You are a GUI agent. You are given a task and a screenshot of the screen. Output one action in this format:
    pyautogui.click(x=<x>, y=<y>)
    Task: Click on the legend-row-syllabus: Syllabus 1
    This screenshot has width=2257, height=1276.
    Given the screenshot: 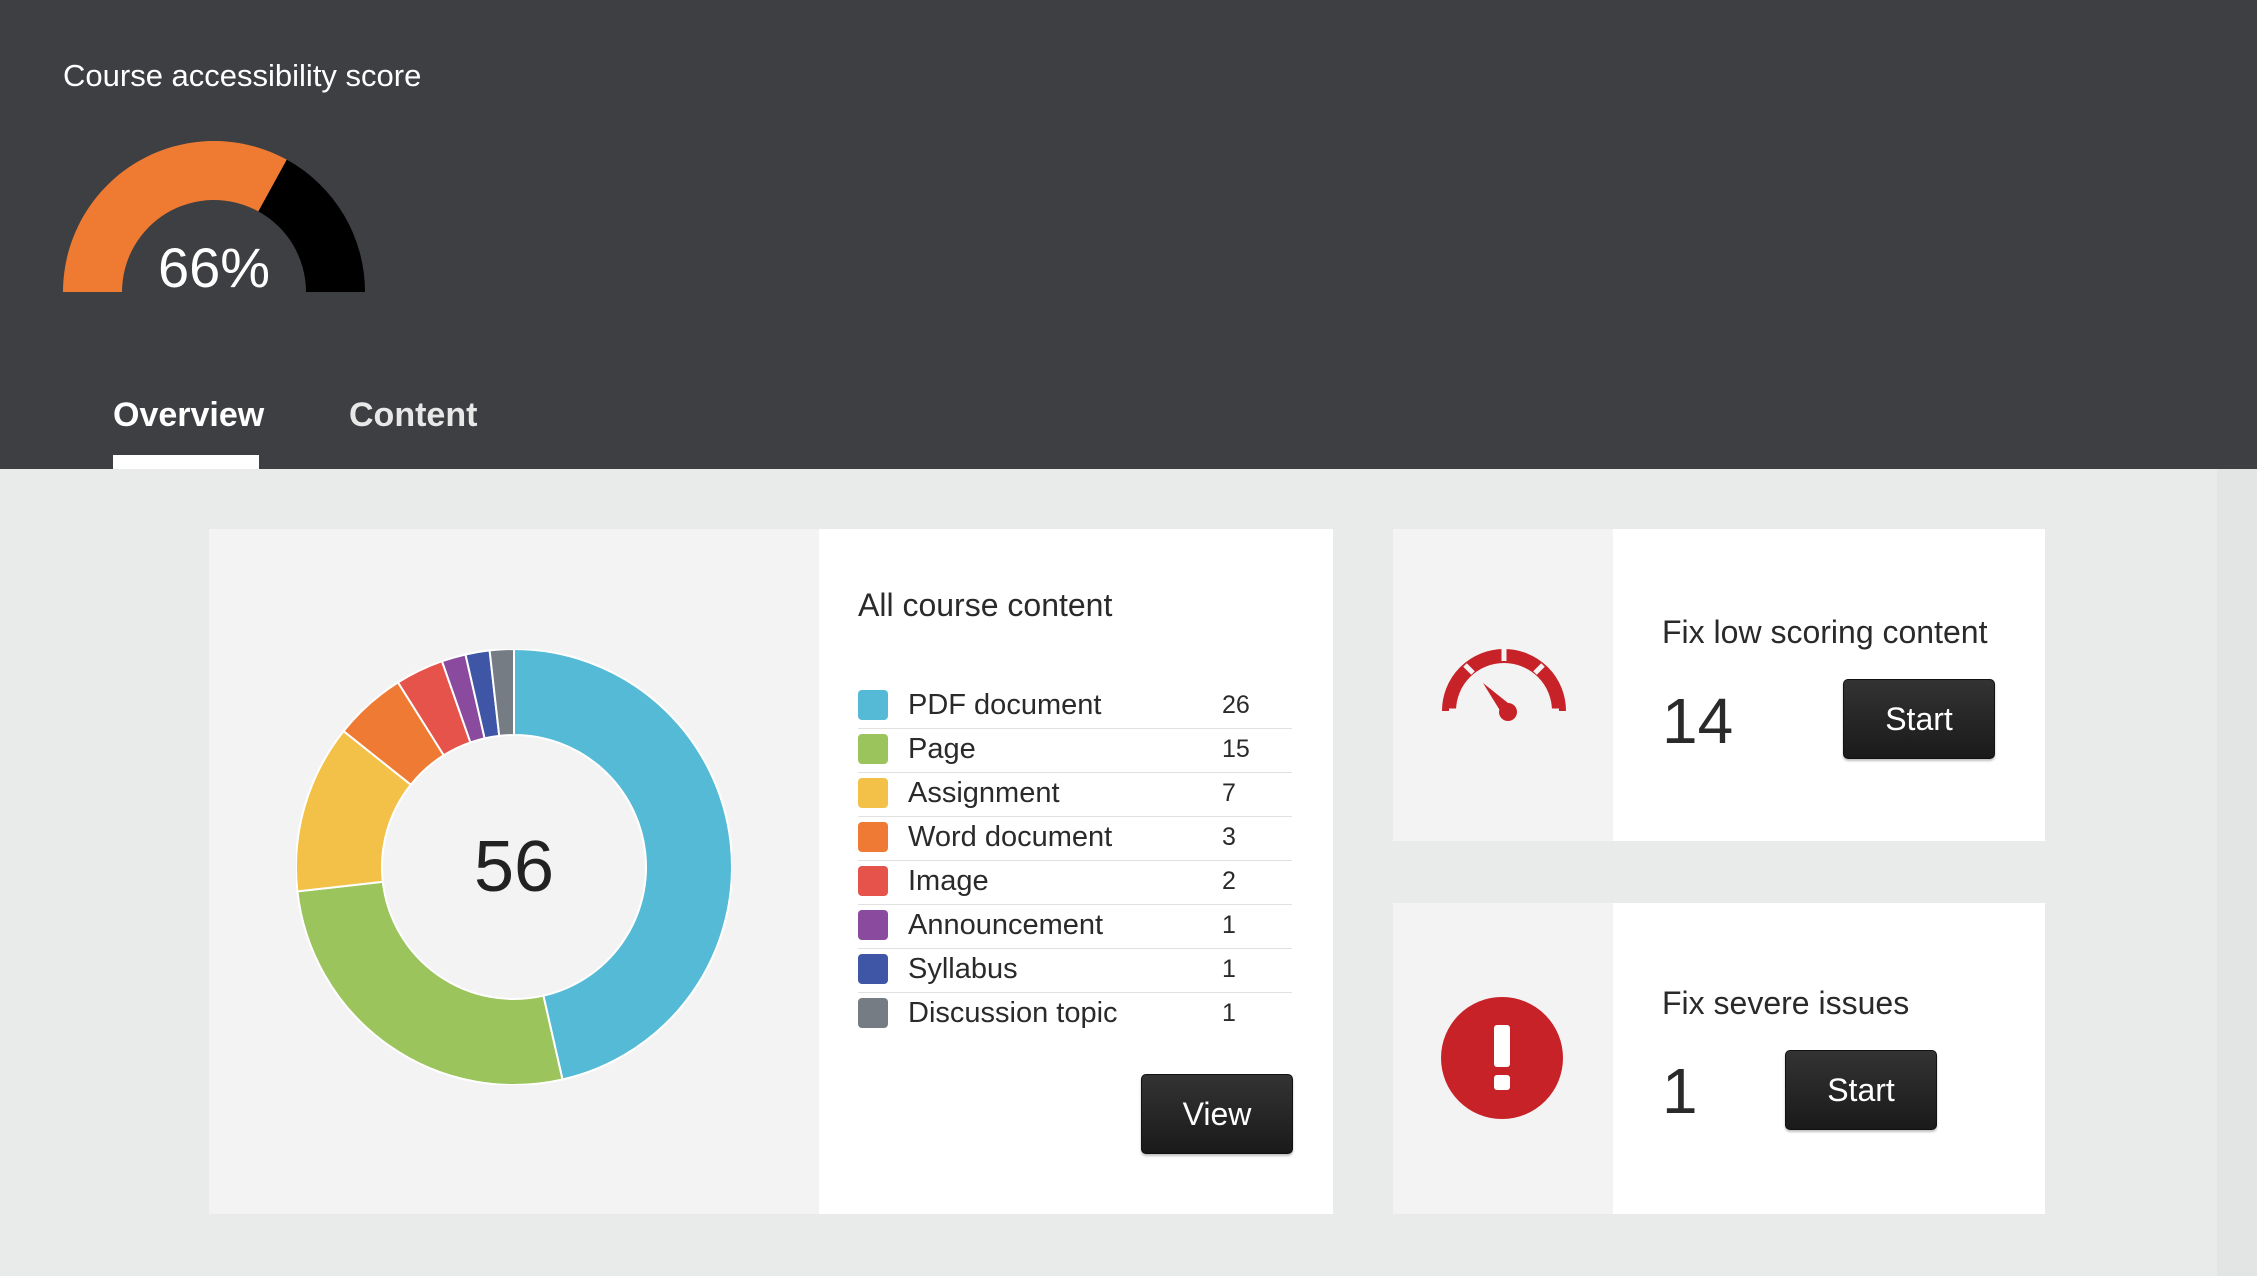 What is the action you would take?
    pyautogui.click(x=1075, y=971)
    